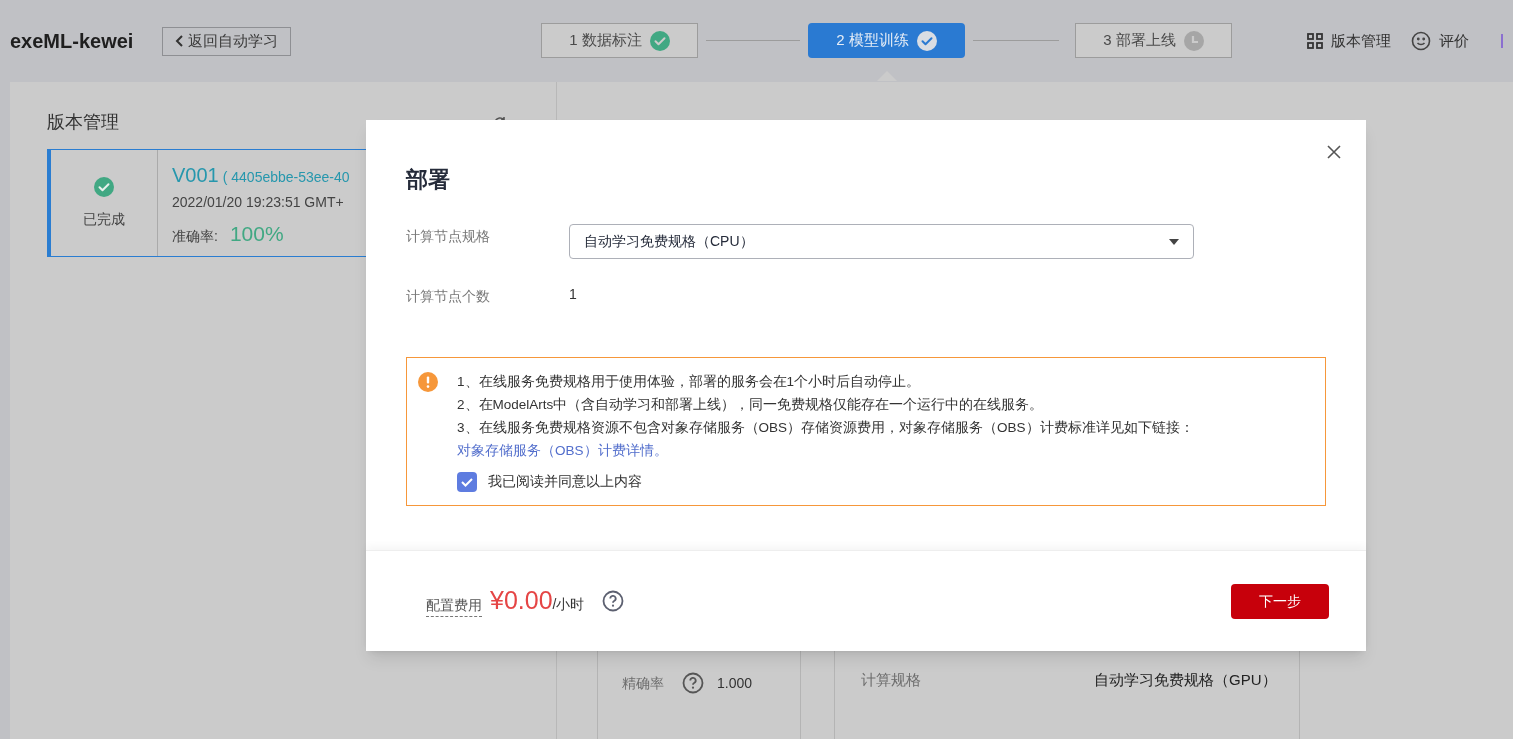 The image size is (1513, 739). Describe the element at coordinates (256, 234) in the screenshot. I see `accuracy-value: 100%` at that location.